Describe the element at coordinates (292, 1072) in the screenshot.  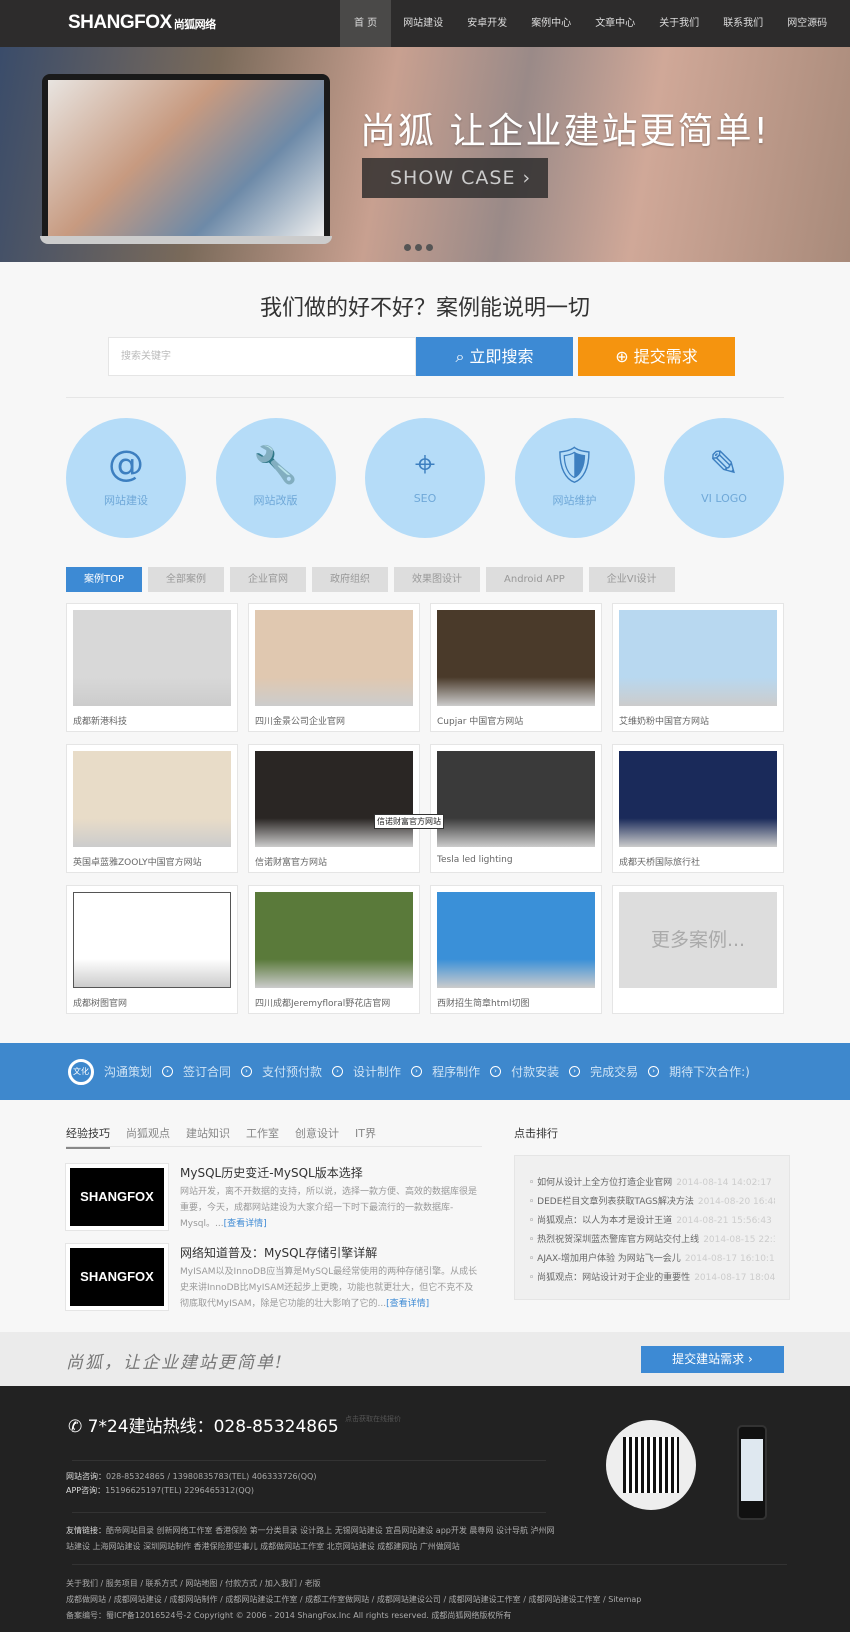
I see `flow-step: 支付预付款` at that location.